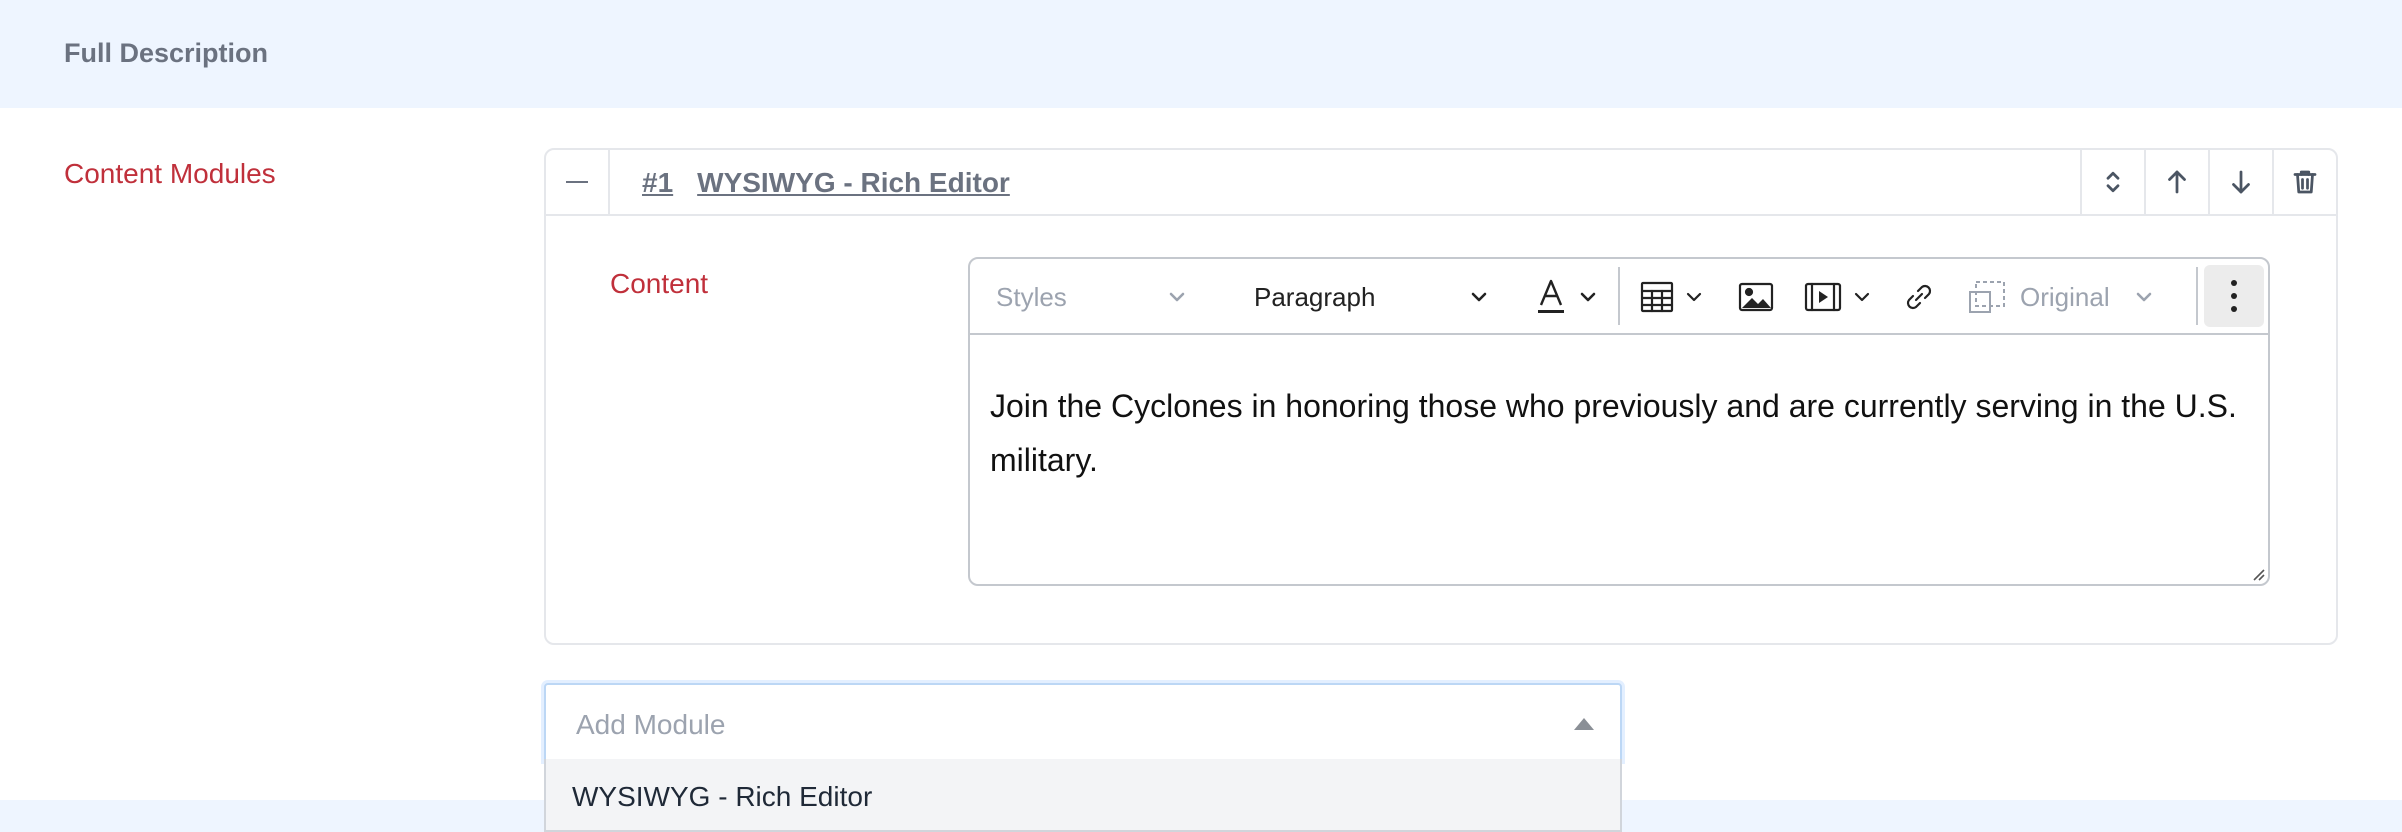  Describe the element at coordinates (1201, 54) in the screenshot. I see `section-header: Full Description` at that location.